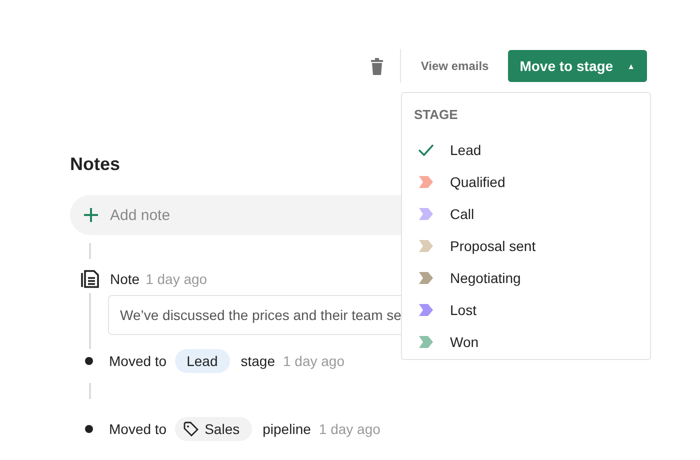  Describe the element at coordinates (377, 66) in the screenshot. I see `trash-icon` at that location.